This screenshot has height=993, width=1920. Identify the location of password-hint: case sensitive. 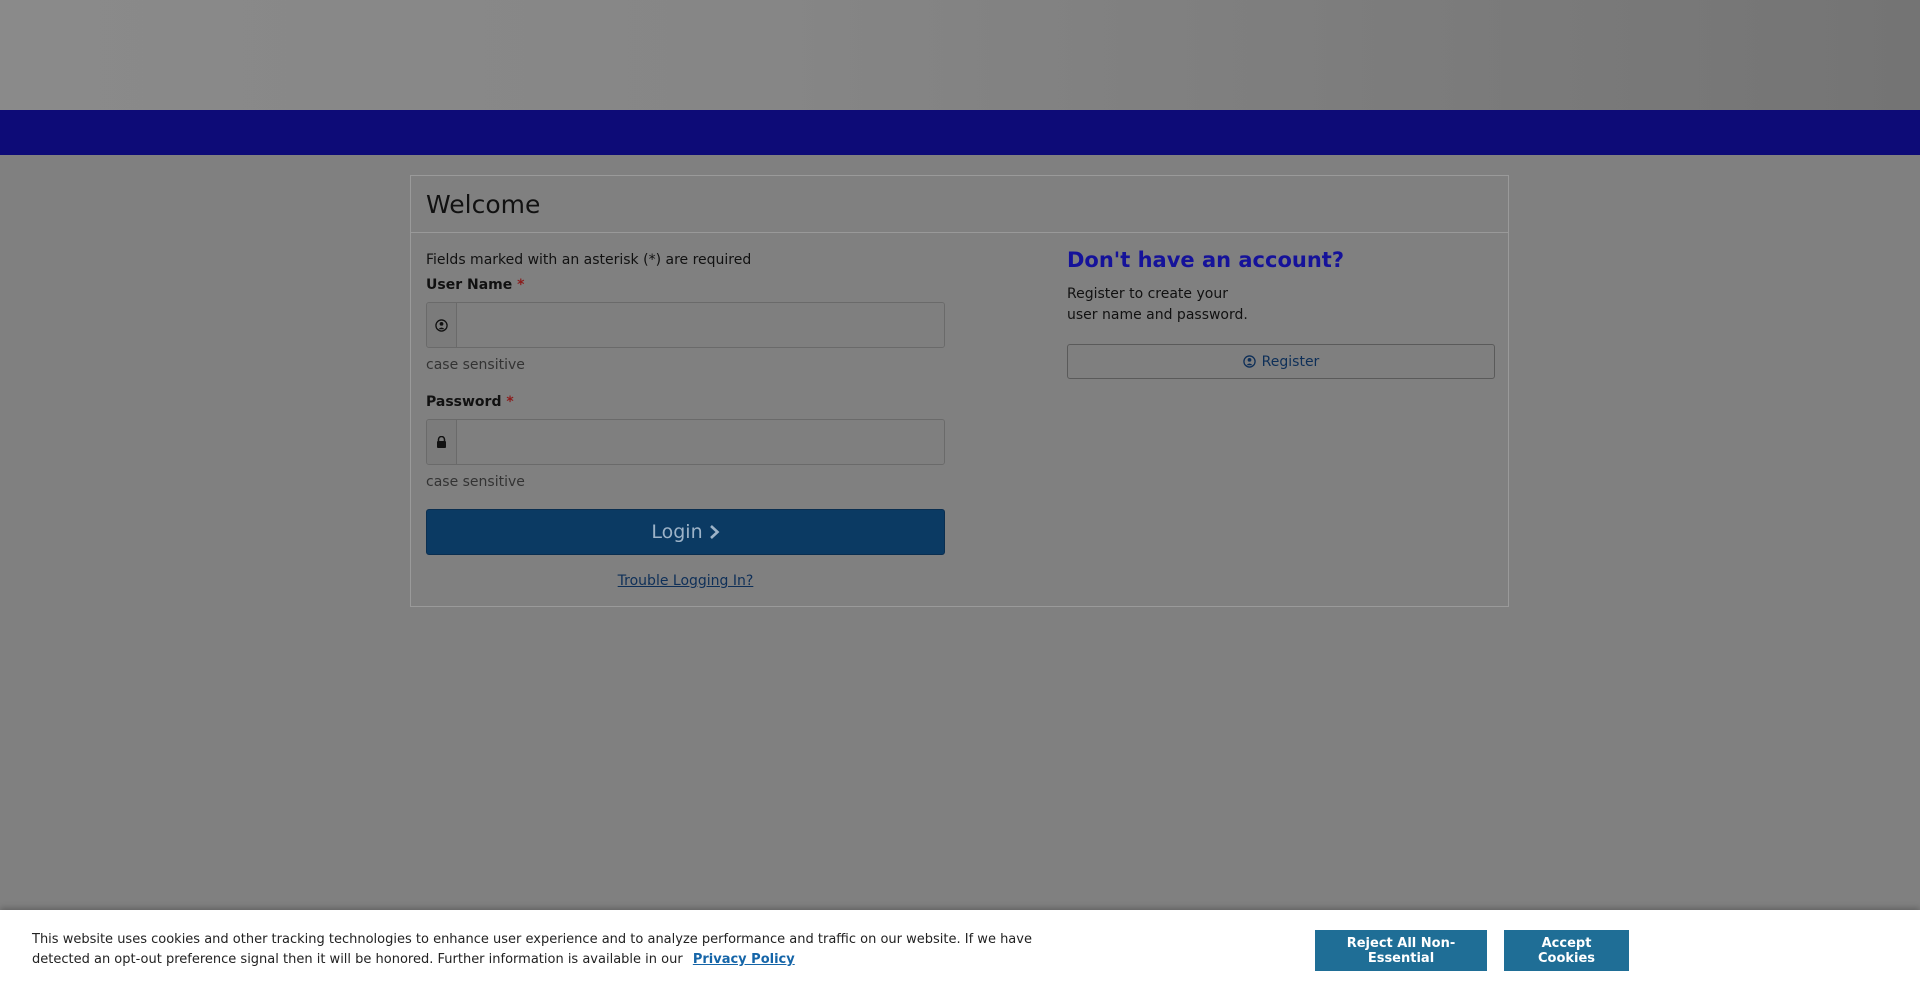
(475, 482).